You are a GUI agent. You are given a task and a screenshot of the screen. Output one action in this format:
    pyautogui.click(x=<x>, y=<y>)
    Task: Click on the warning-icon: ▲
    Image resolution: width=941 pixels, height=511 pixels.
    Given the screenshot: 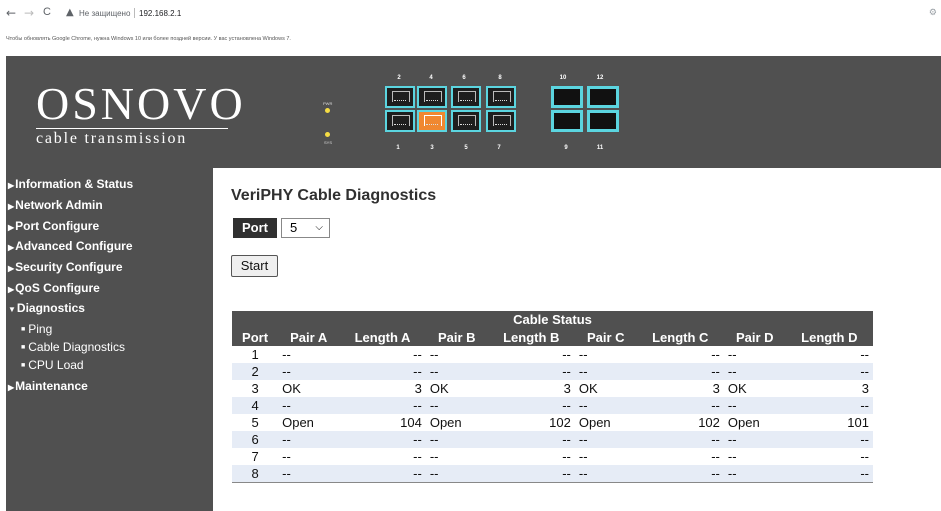 What is the action you would take?
    pyautogui.click(x=70, y=12)
    